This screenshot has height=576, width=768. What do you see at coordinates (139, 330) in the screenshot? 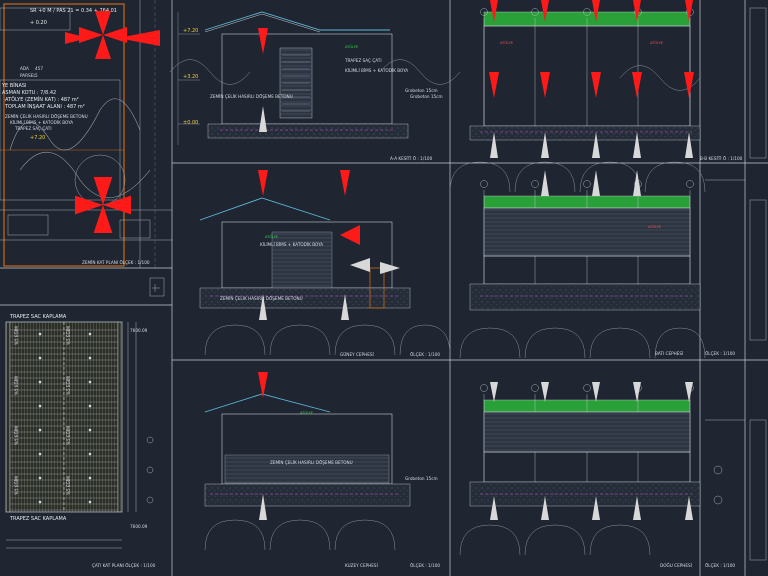
I see `roof-dim-2: 7600.09` at bounding box center [139, 330].